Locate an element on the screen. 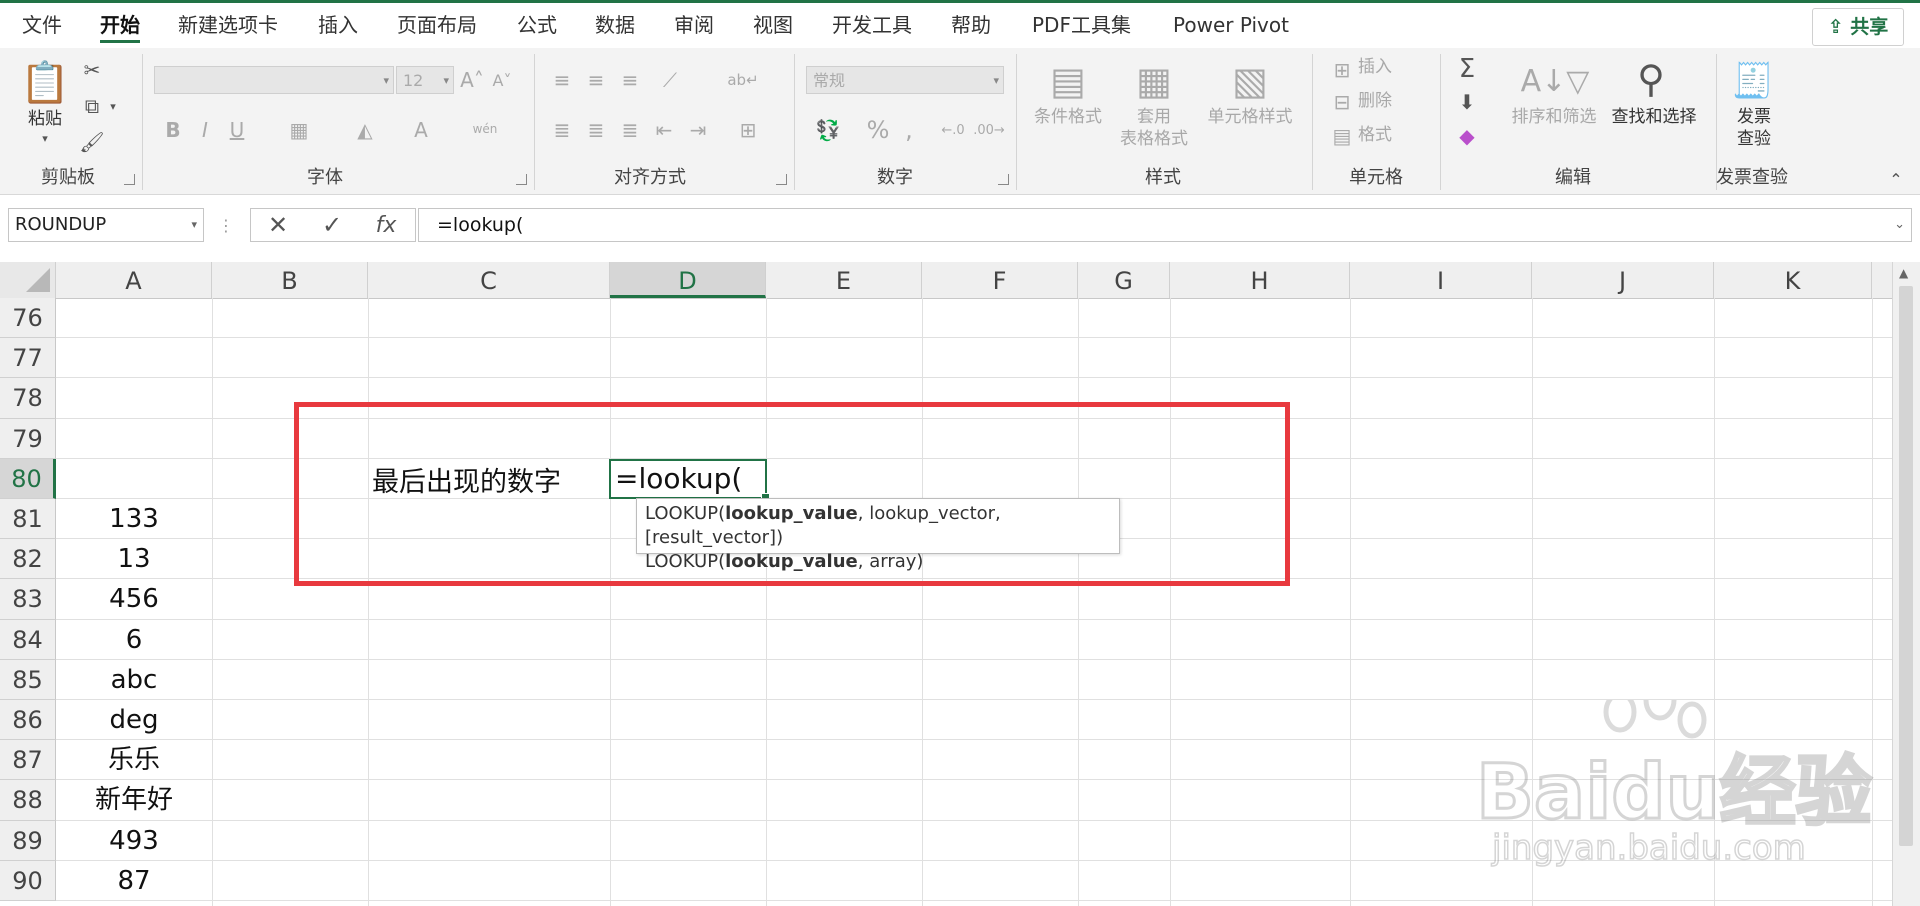 Image resolution: width=1920 pixels, height=906 pixels. row-header-82: 82 is located at coordinates (28, 559).